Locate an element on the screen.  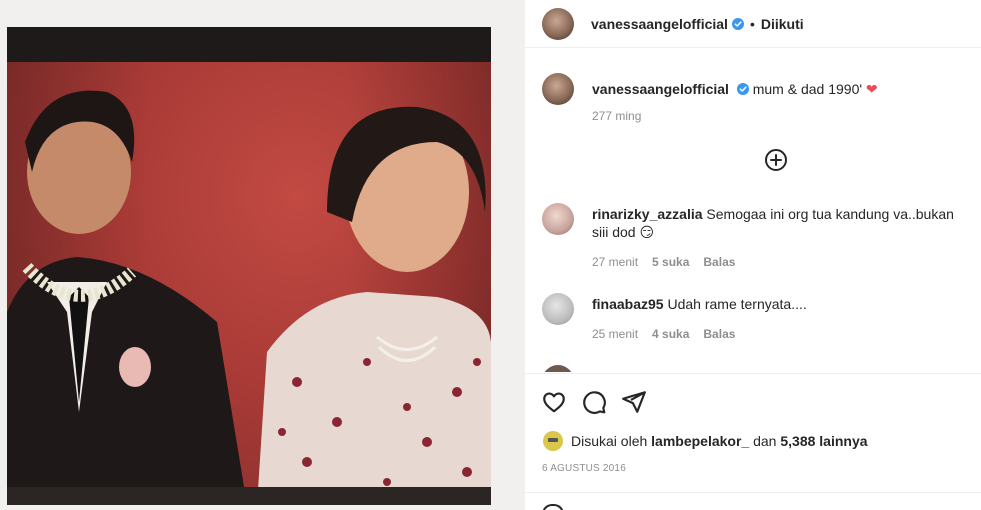
header-user: vanessaangelofficial • Diikuti is located at coordinates (697, 24).